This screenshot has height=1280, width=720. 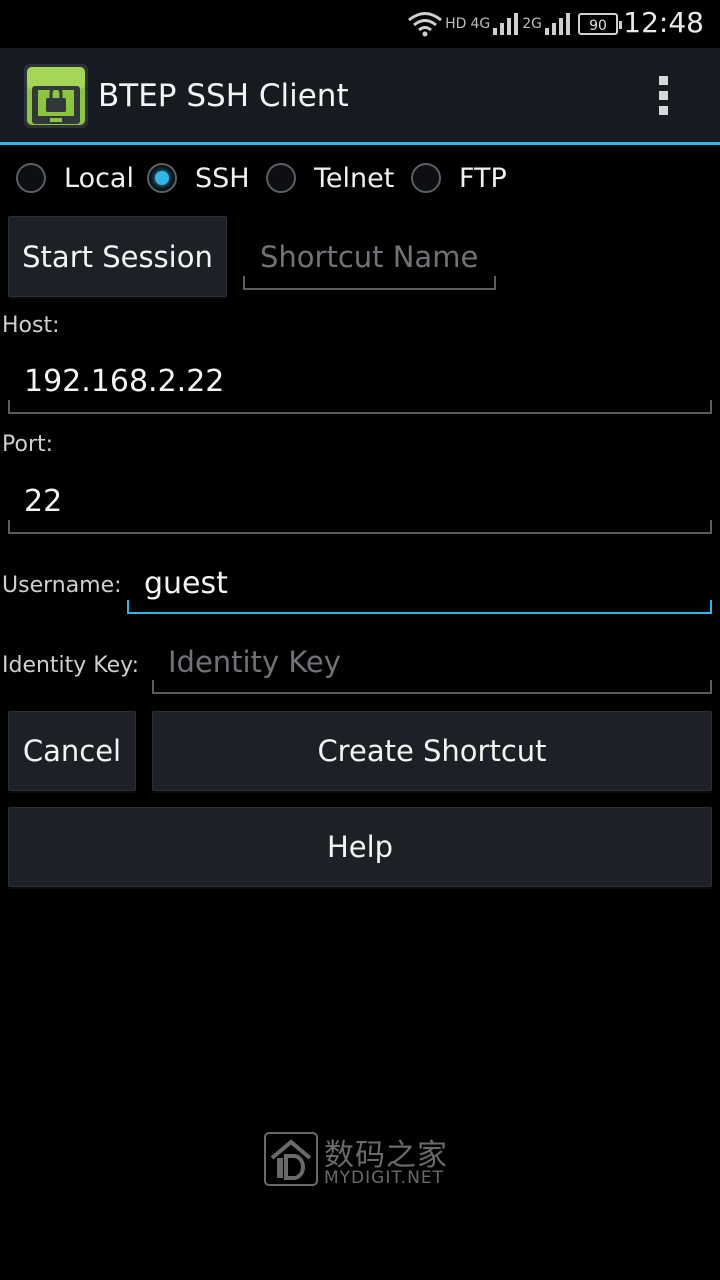 I want to click on status-bar: HD 4G 2G 90 12:48, so click(x=360, y=24).